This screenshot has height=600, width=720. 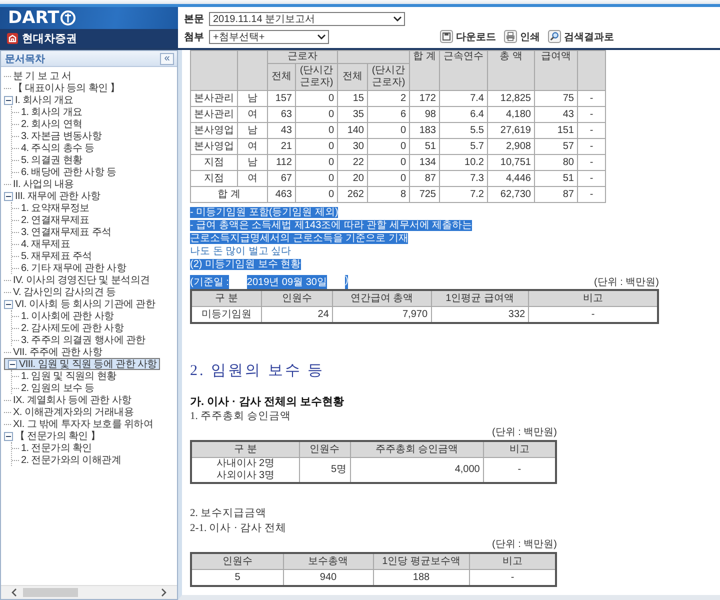 What do you see at coordinates (40, 100) in the screenshot?
I see `tree-item: I. 회사의 개요` at bounding box center [40, 100].